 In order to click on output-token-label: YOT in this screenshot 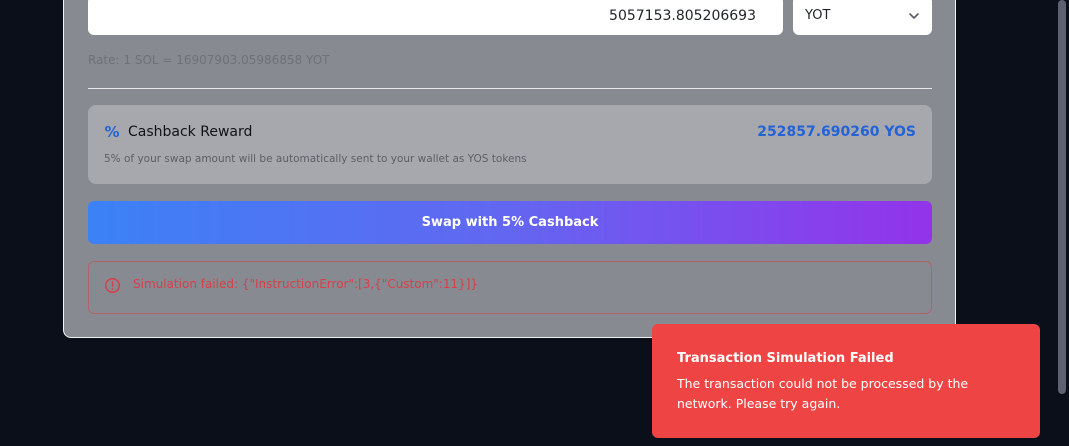, I will do `click(818, 15)`.